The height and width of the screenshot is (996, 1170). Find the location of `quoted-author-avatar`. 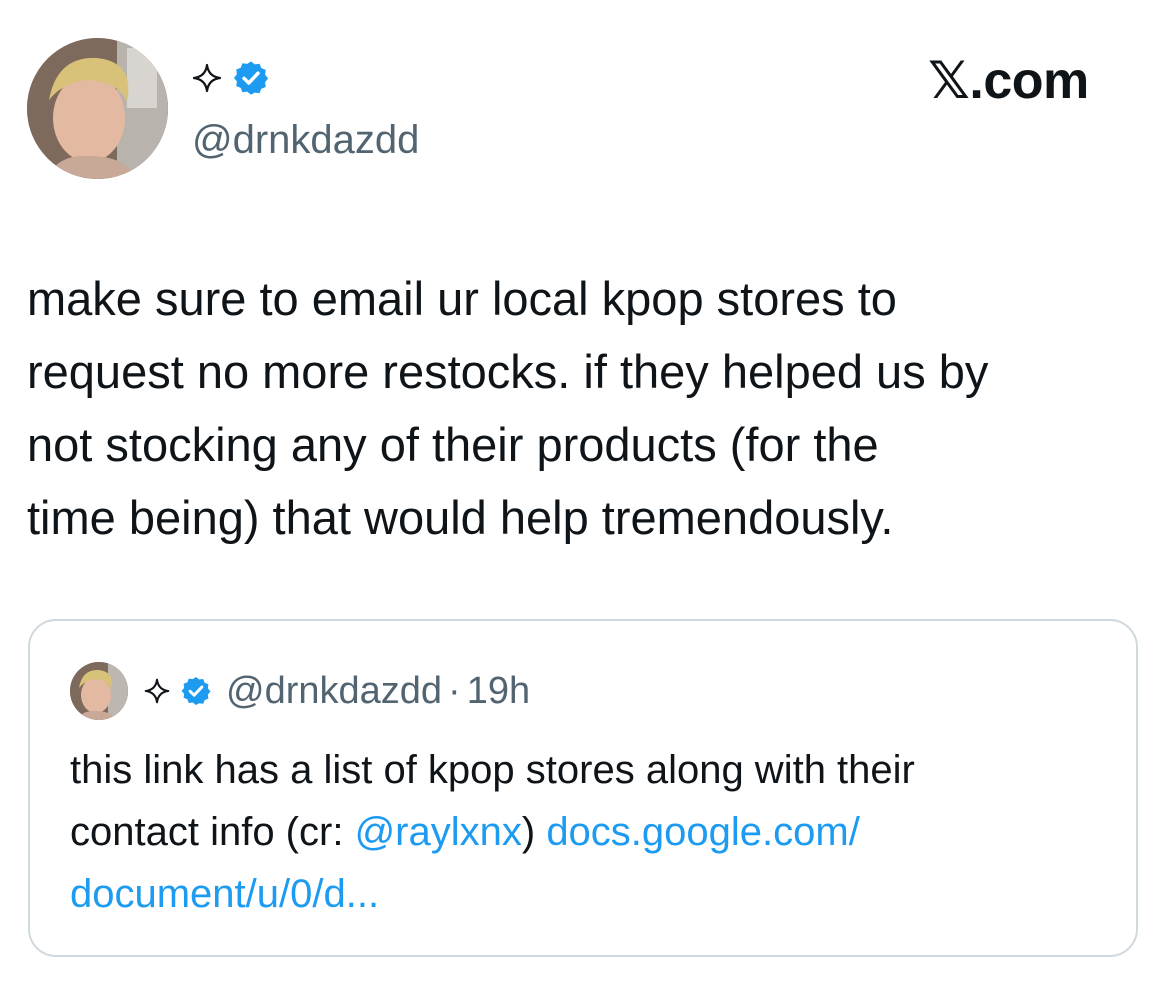

quoted-author-avatar is located at coordinates (99, 691).